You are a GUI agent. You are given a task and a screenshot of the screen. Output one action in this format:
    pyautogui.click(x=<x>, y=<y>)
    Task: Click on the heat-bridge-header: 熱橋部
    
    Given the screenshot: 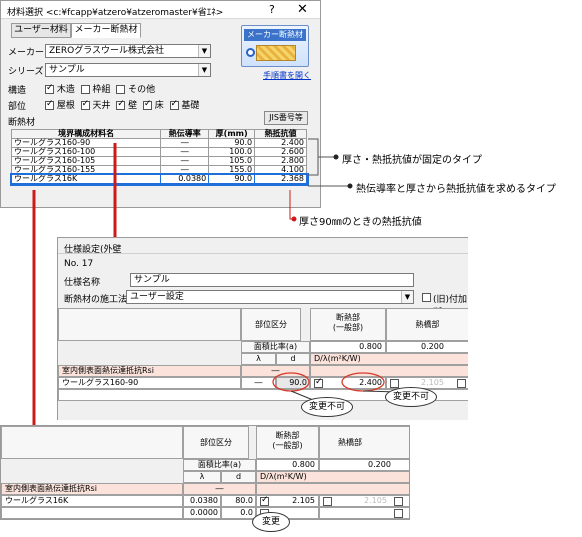 What is the action you would take?
    pyautogui.click(x=364, y=442)
    